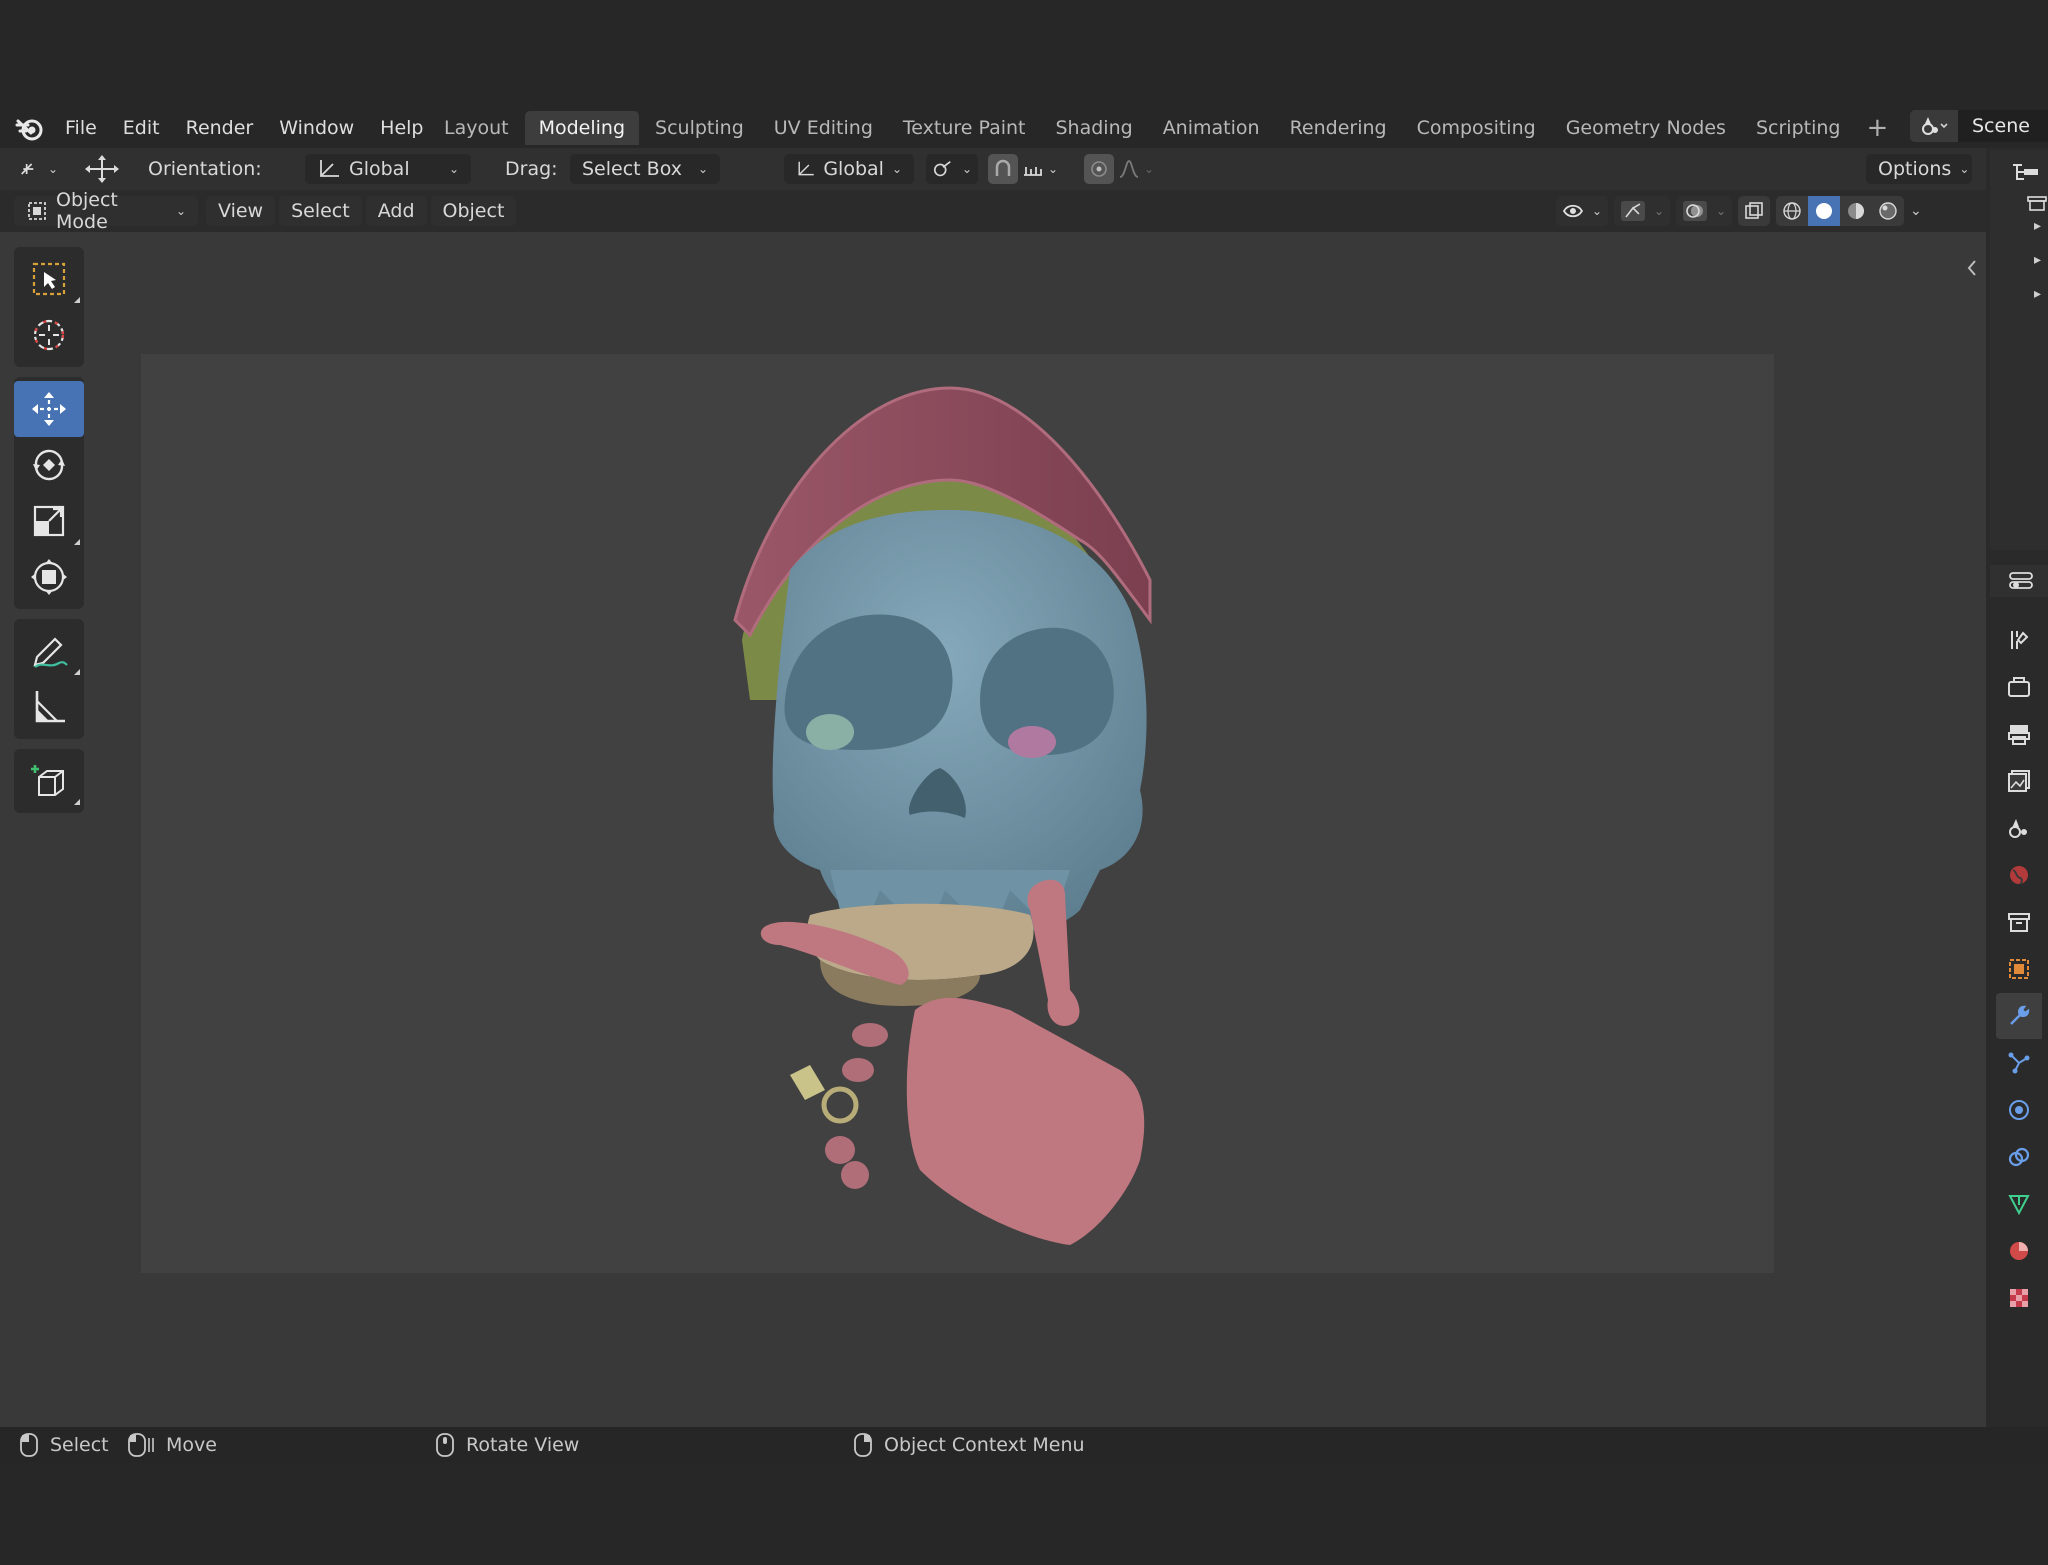  Describe the element at coordinates (1934, 126) in the screenshot. I see `scene-icon` at that location.